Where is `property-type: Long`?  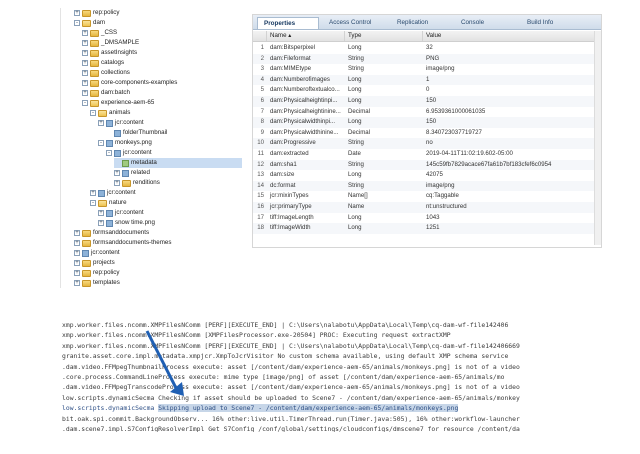 property-type: Long is located at coordinates (355, 228).